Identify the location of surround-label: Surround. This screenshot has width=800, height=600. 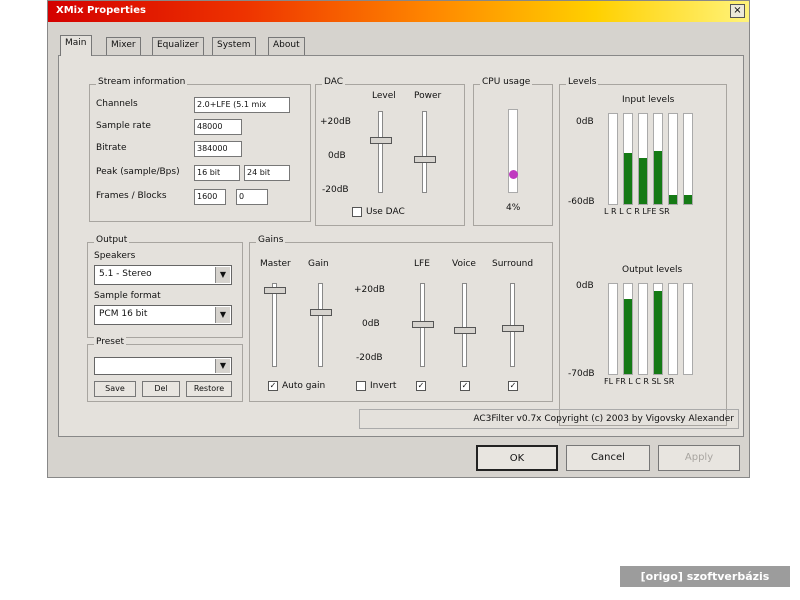
(513, 264).